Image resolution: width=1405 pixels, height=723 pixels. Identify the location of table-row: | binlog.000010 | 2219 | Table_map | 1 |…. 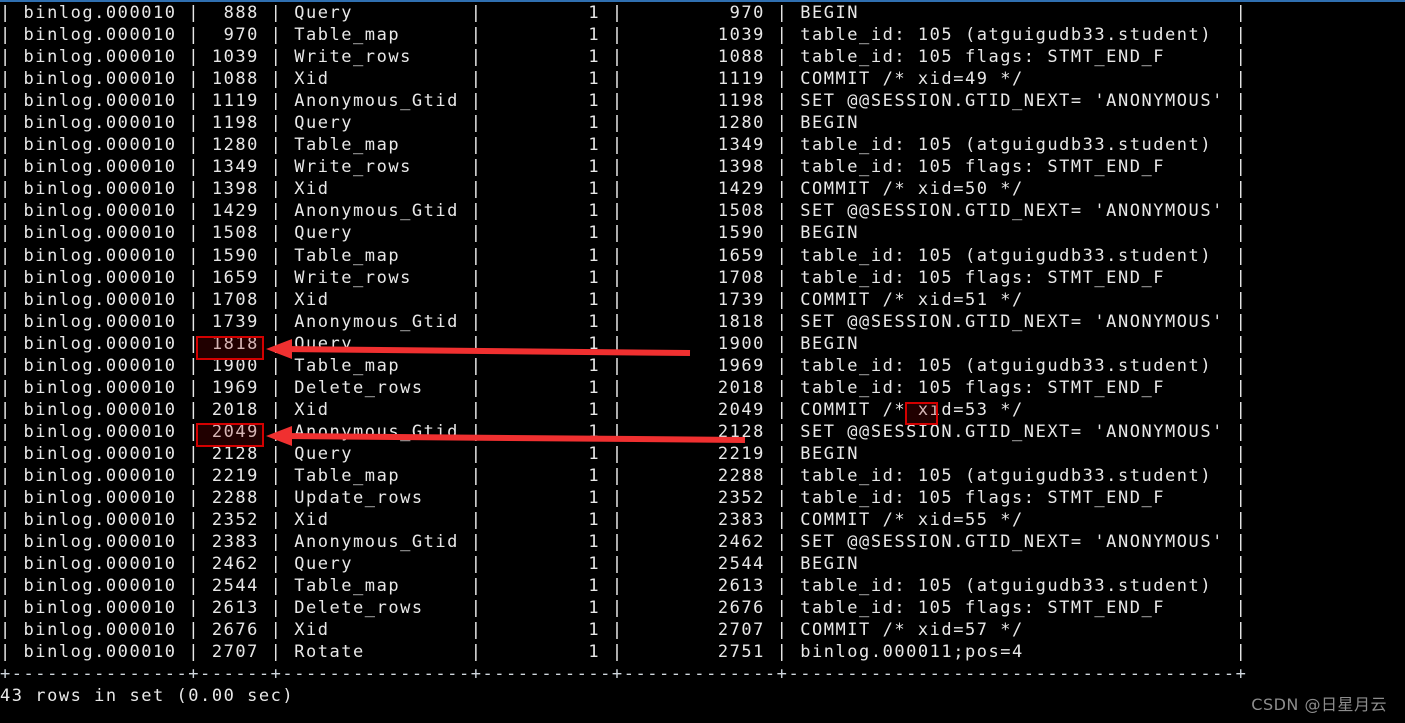
(624, 475).